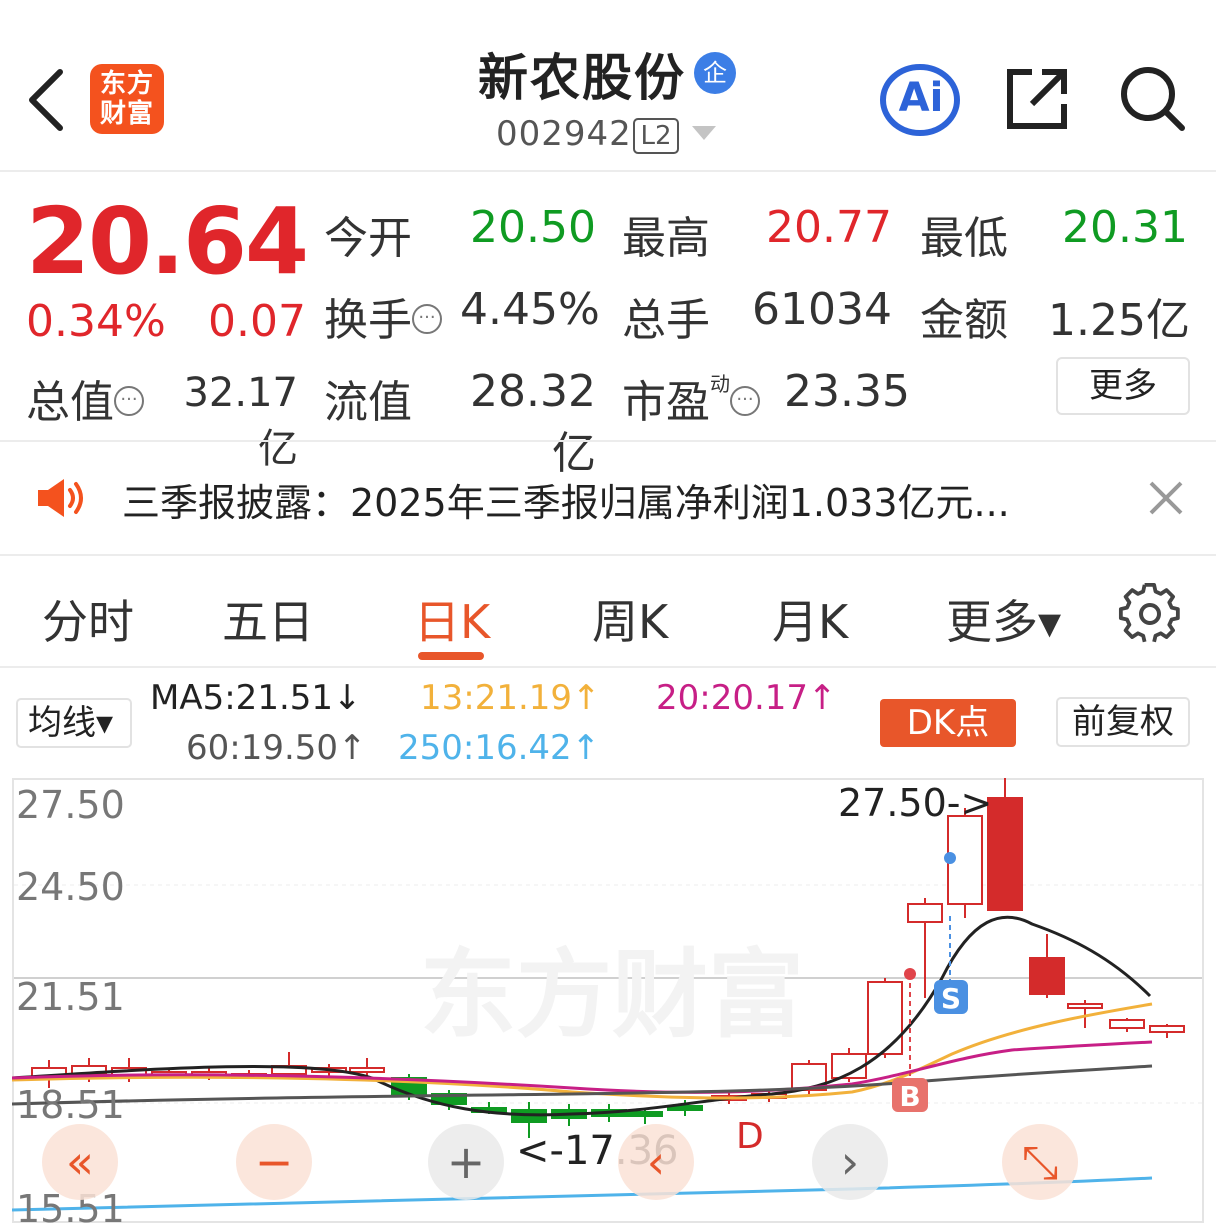 This screenshot has height=1223, width=1216. I want to click on low-label: 最低, so click(964, 238).